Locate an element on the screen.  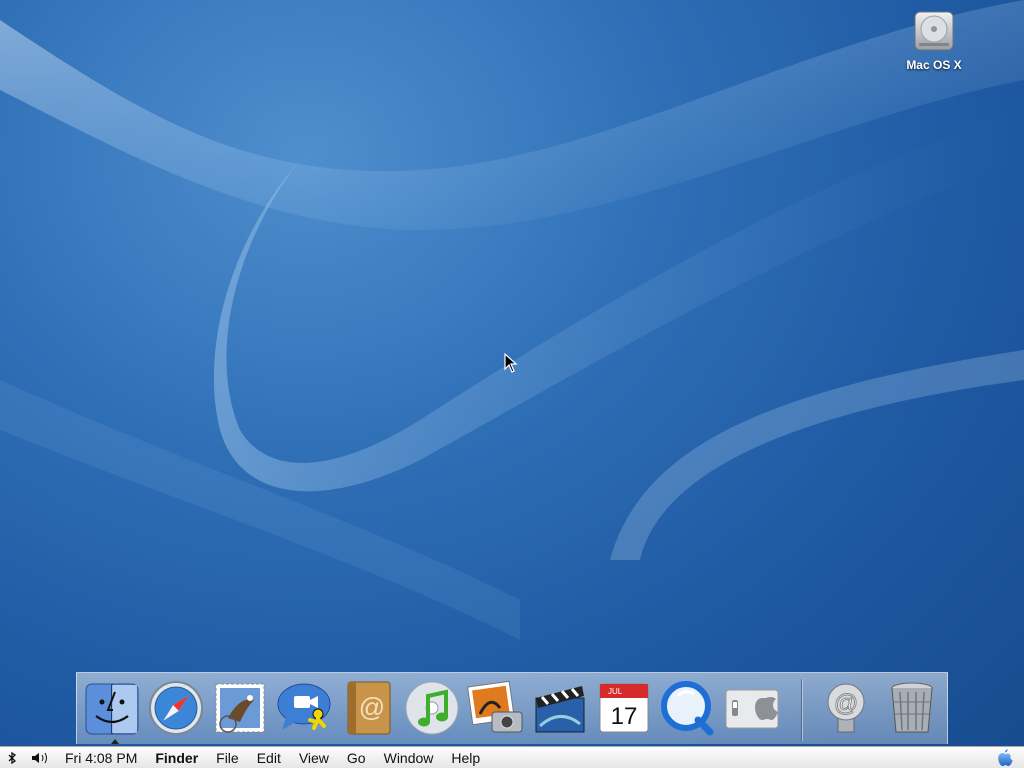
dock-item-system-preferences is located at coordinates (752, 708).